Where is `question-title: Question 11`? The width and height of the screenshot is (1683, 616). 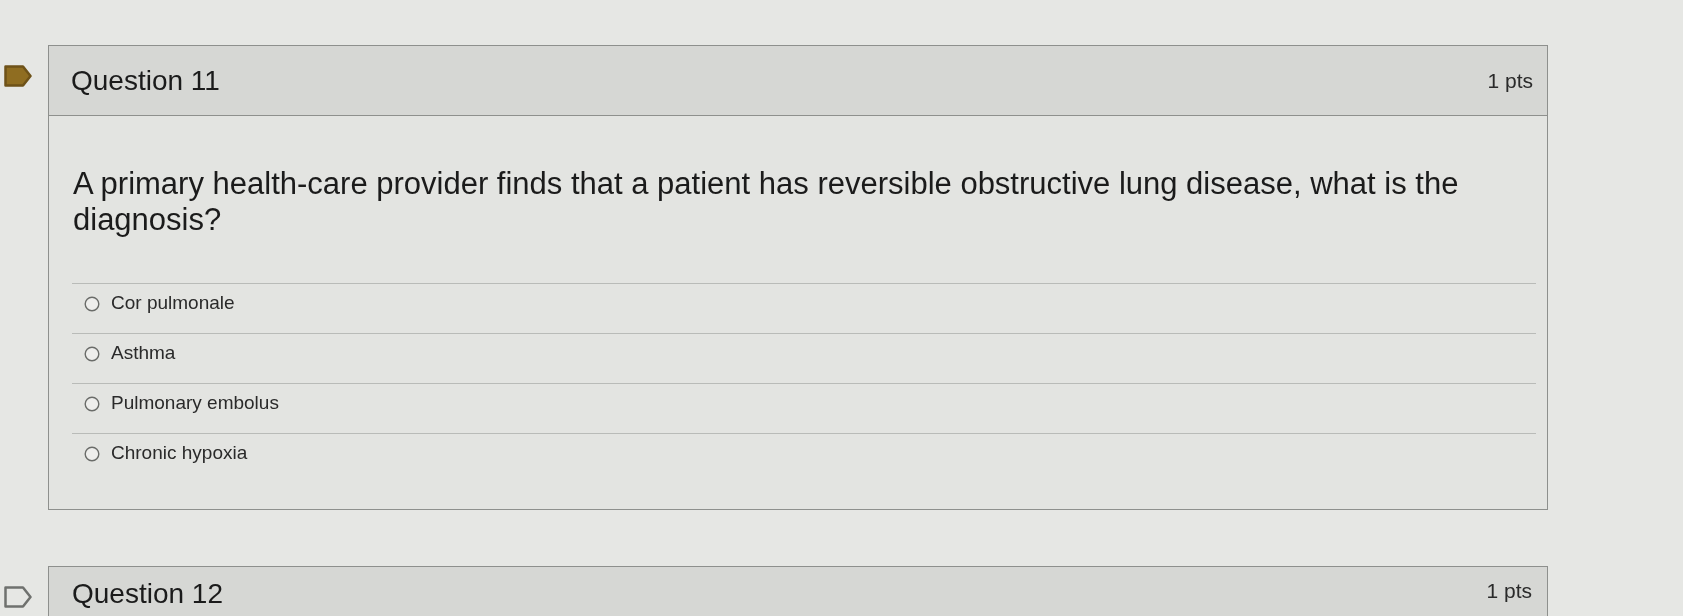 question-title: Question 11 is located at coordinates (145, 80).